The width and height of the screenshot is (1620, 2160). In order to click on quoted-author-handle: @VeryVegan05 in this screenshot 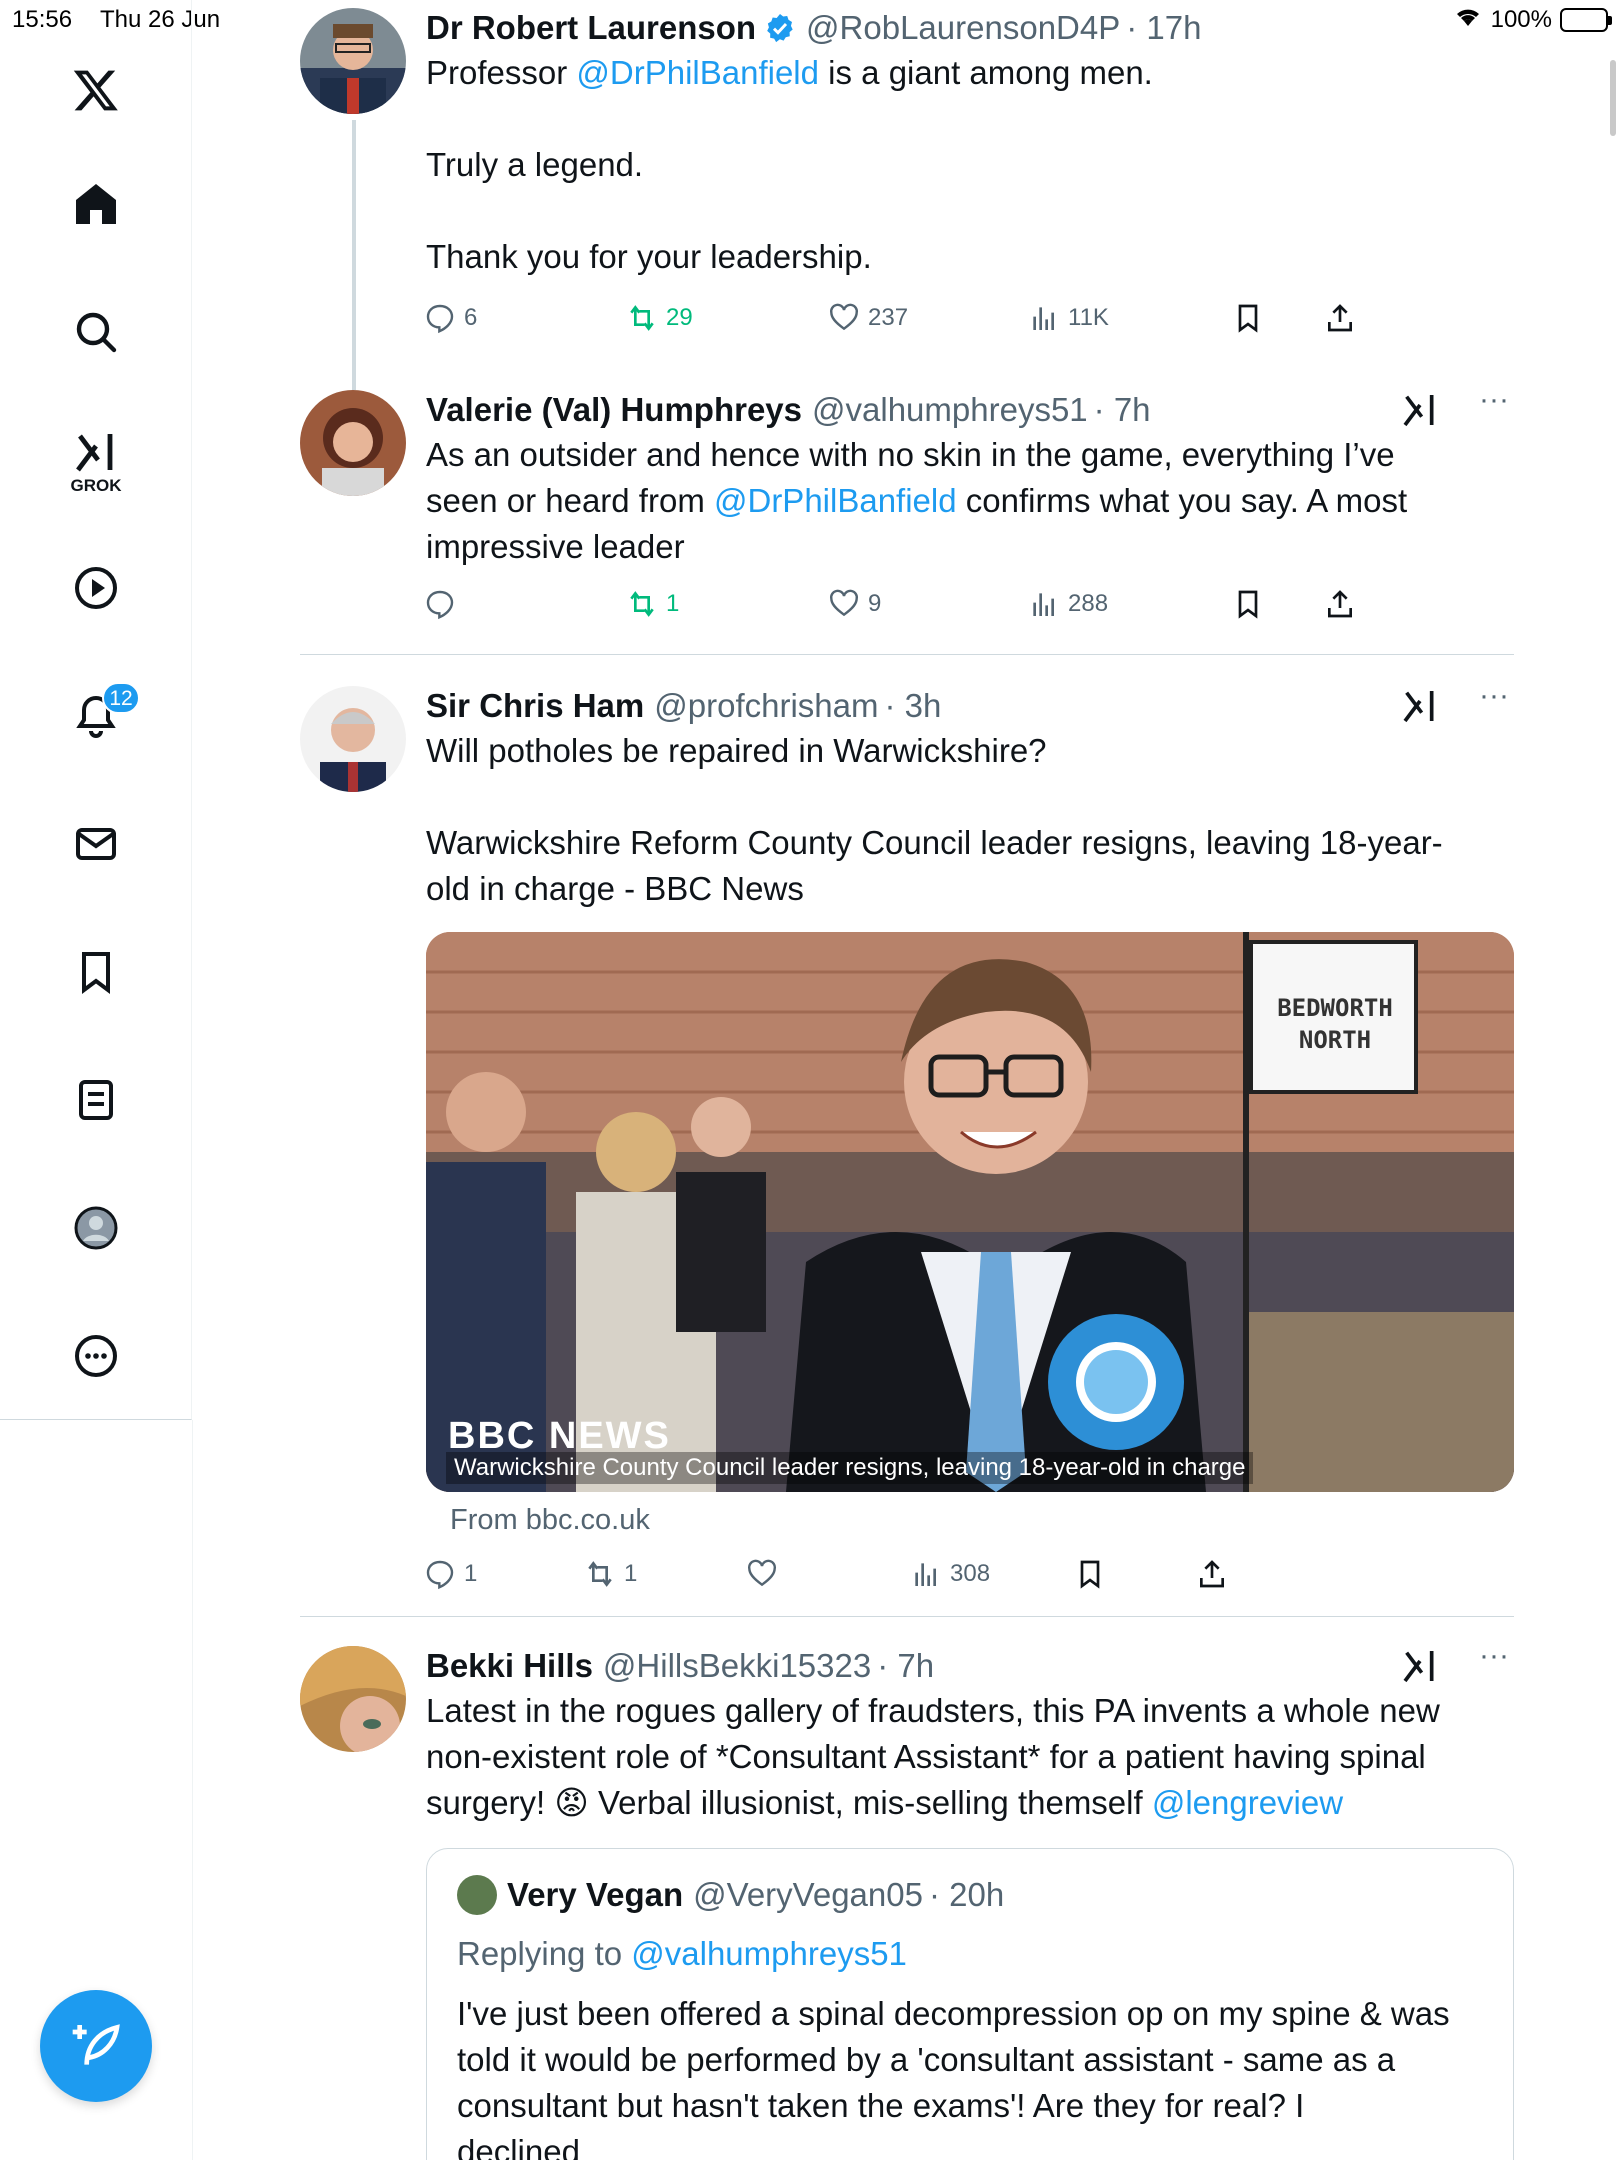, I will do `click(808, 1895)`.